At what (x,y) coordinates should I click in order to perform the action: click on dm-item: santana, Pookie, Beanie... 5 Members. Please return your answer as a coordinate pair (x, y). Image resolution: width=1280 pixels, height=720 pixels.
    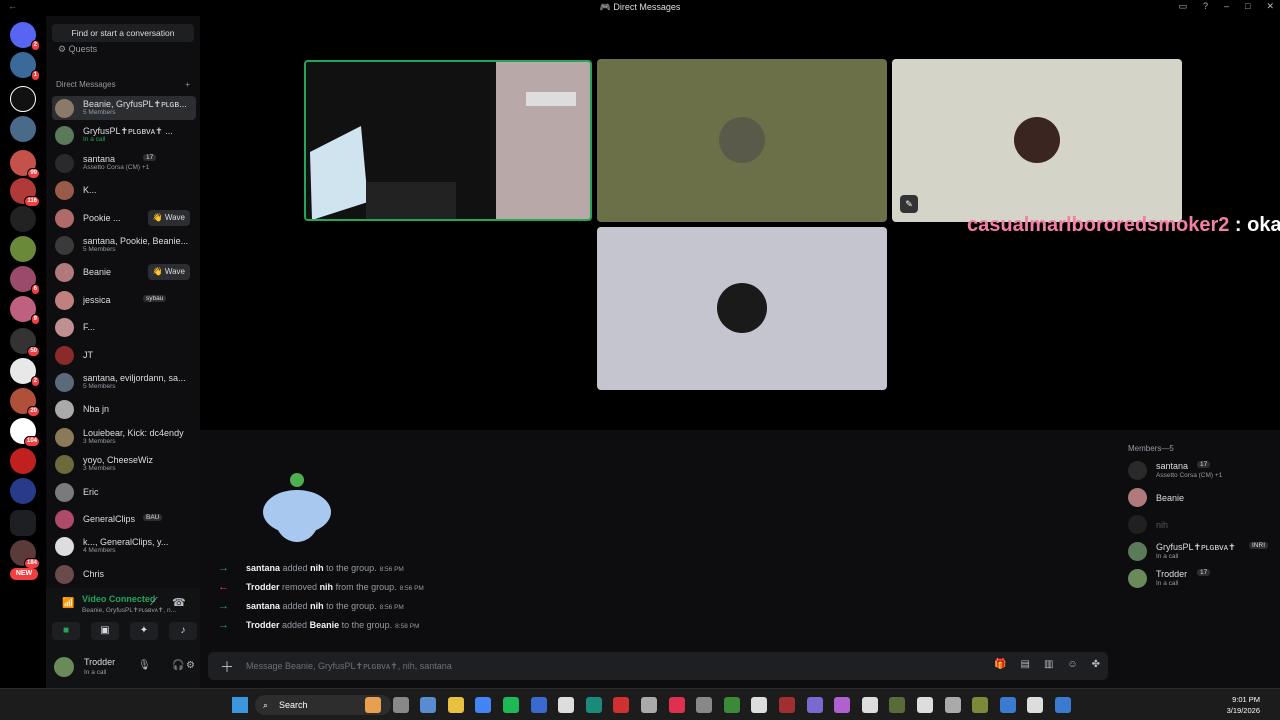
    Looking at the image, I should click on (124, 245).